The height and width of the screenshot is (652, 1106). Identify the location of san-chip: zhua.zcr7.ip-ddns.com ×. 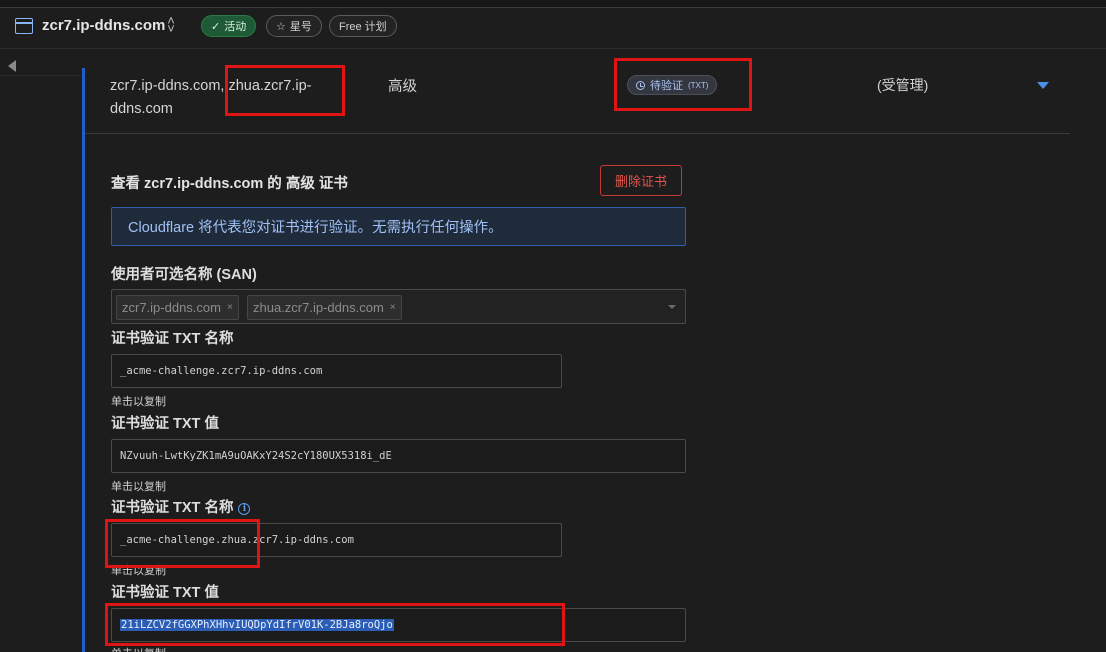
(324, 307).